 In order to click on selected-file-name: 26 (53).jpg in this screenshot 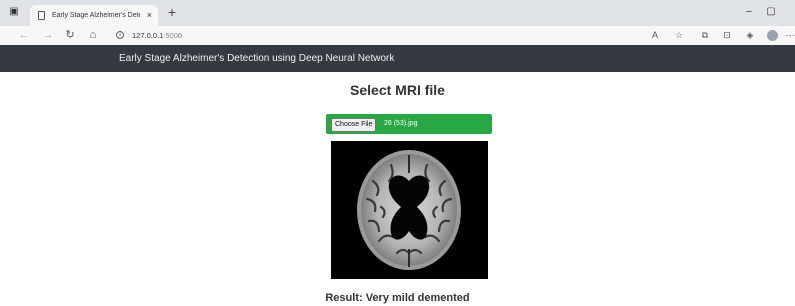, I will do `click(401, 123)`.